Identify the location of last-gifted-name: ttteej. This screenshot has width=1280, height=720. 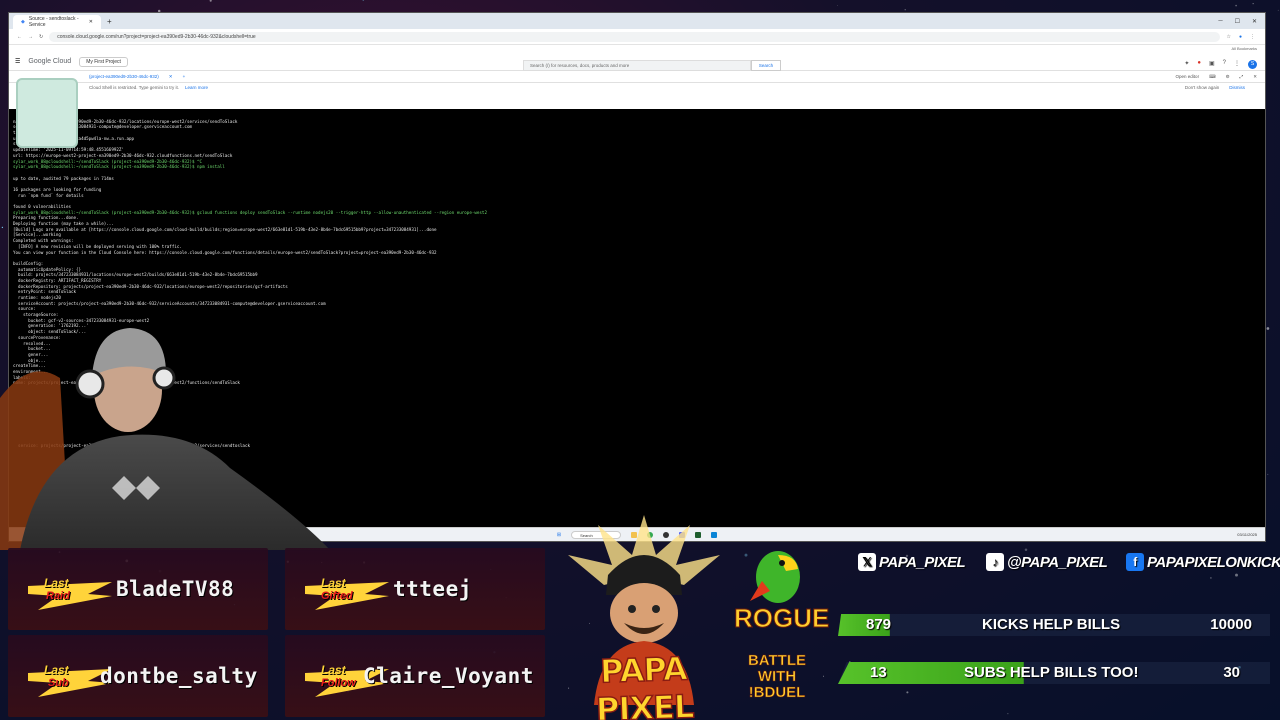
(432, 589).